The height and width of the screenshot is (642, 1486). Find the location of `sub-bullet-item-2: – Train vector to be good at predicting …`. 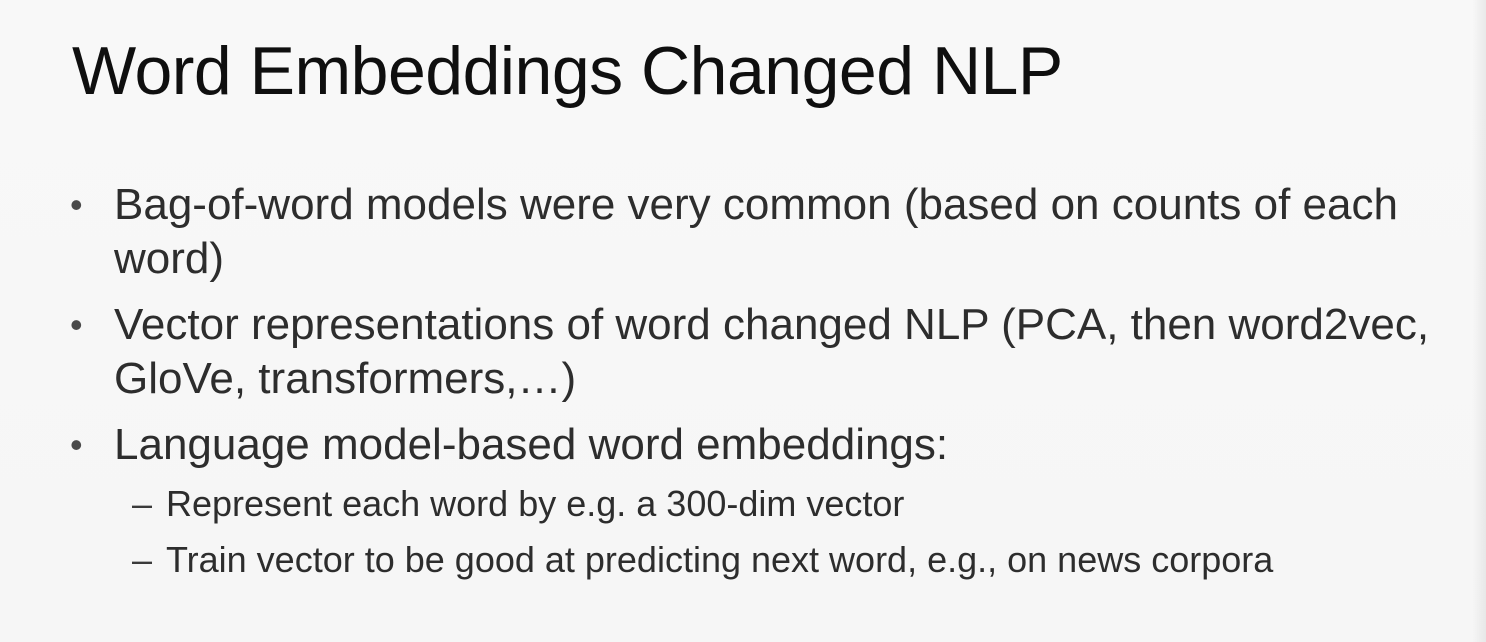

sub-bullet-item-2: – Train vector to be good at predicting … is located at coordinates (770, 560).